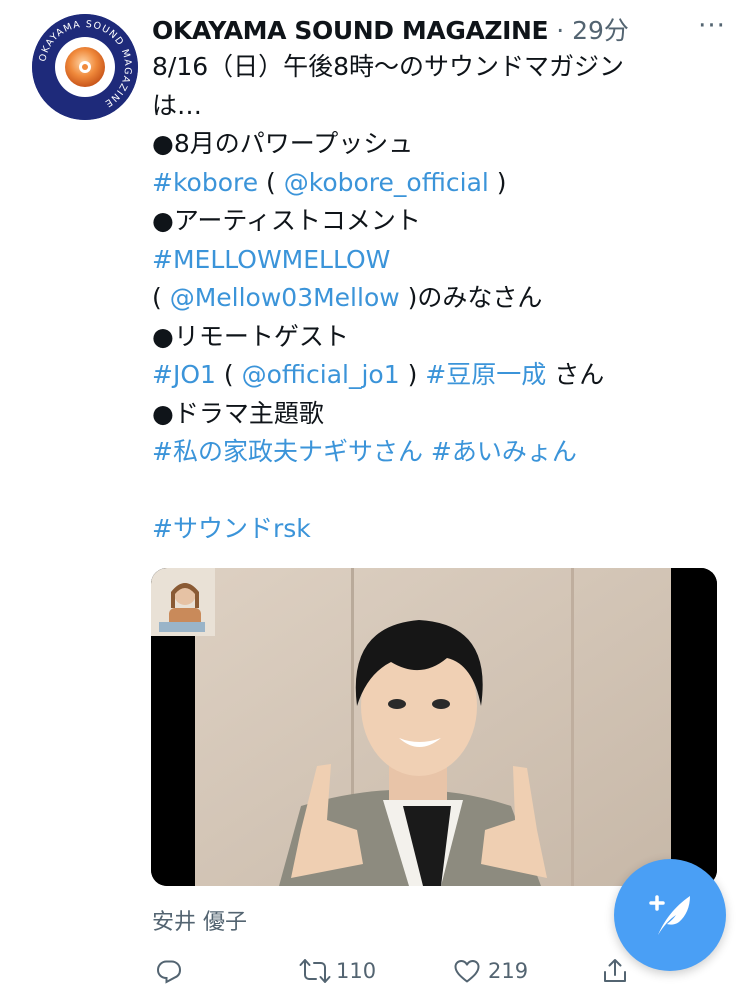 The image size is (750, 995). Describe the element at coordinates (199, 920) in the screenshot. I see `media-caption: 安井 優子` at that location.